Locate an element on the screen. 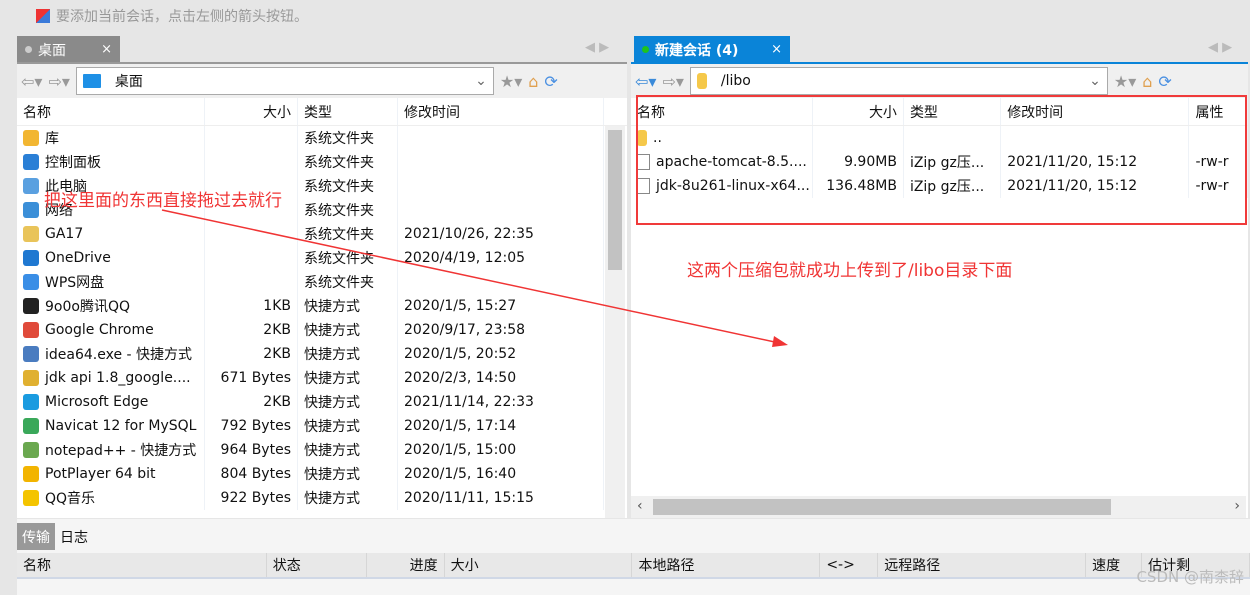 This screenshot has width=1250, height=595. bottom-tabs: 传输 日志 is located at coordinates (55, 536).